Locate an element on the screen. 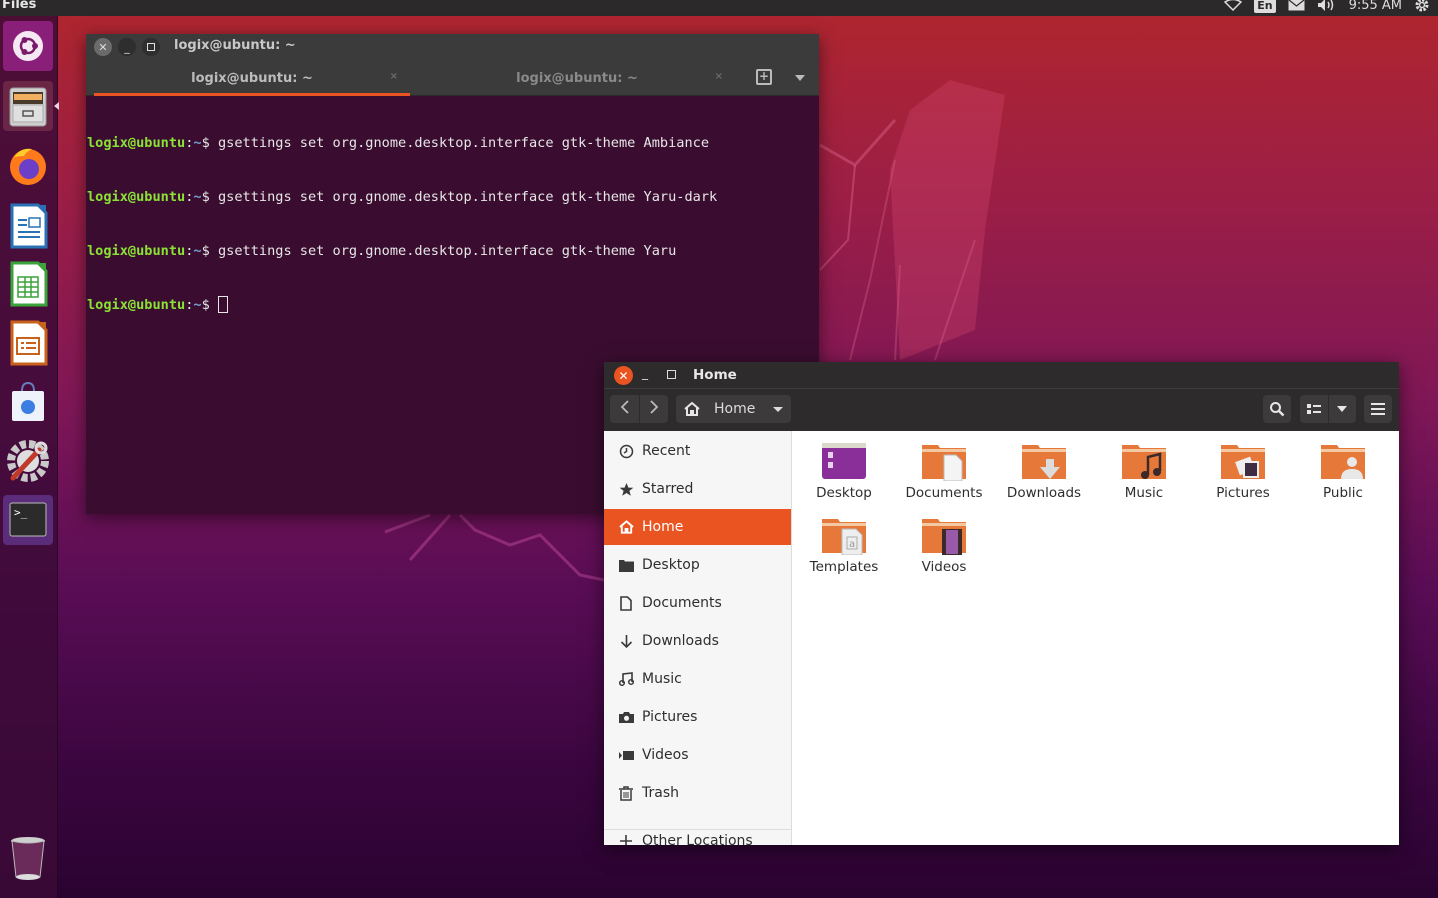 This screenshot has width=1438, height=898. files-close-button: ✕ is located at coordinates (623, 375).